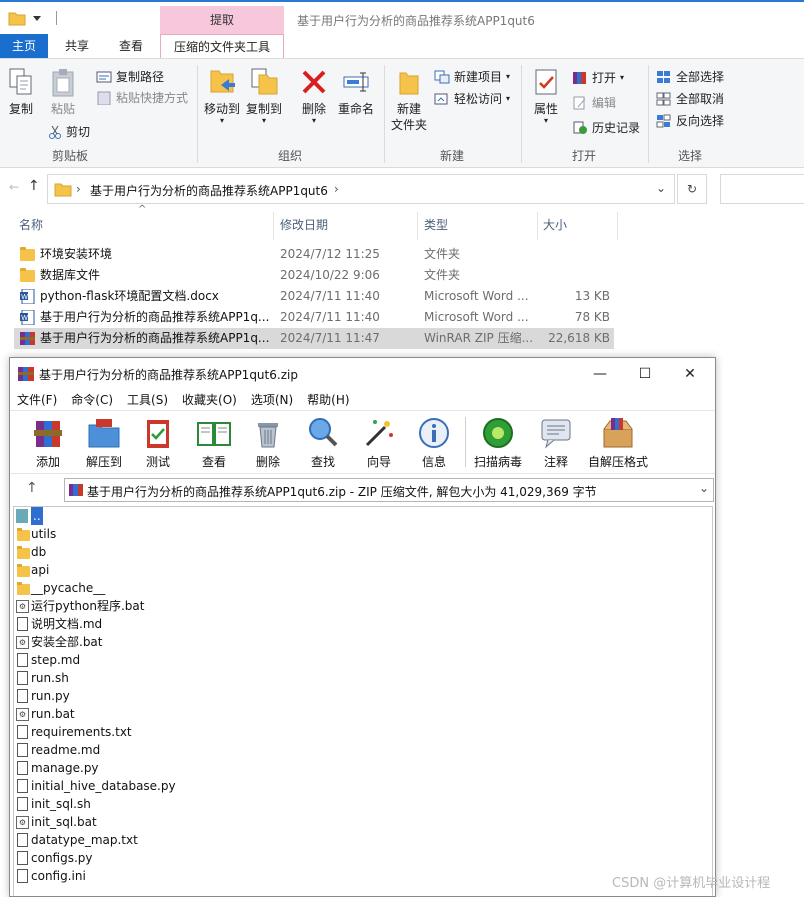 The image size is (804, 897). I want to click on list-item: 说明文档.md, so click(364, 624).